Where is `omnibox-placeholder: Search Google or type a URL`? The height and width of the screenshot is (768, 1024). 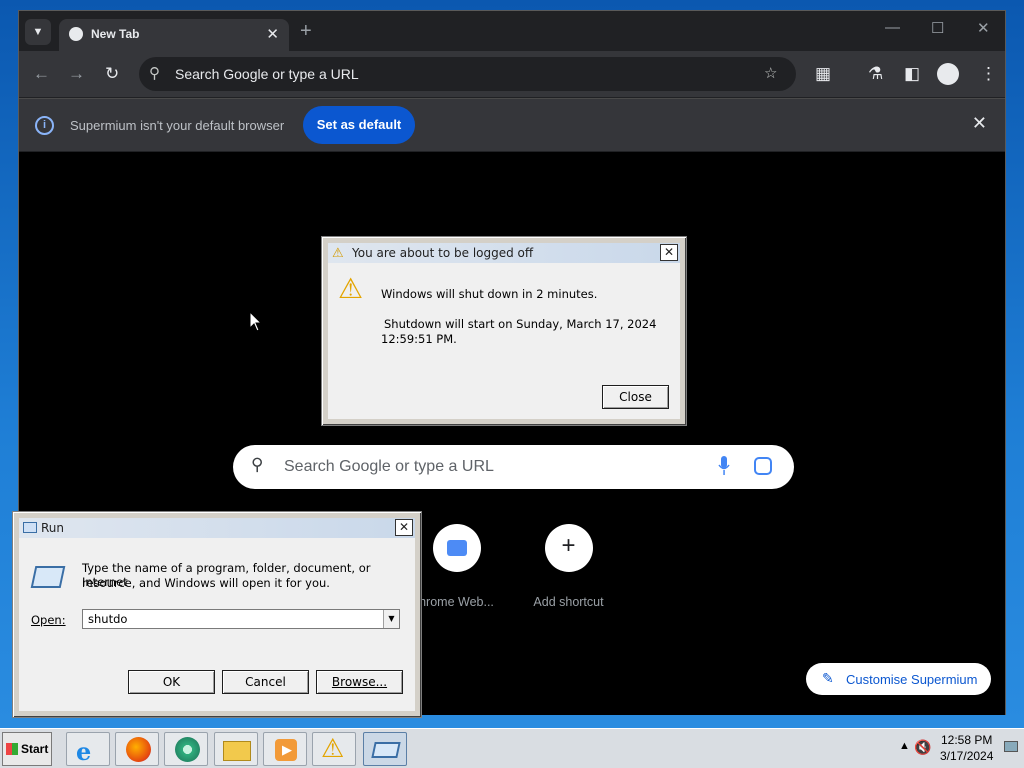
omnibox-placeholder: Search Google or type a URL is located at coordinates (267, 74).